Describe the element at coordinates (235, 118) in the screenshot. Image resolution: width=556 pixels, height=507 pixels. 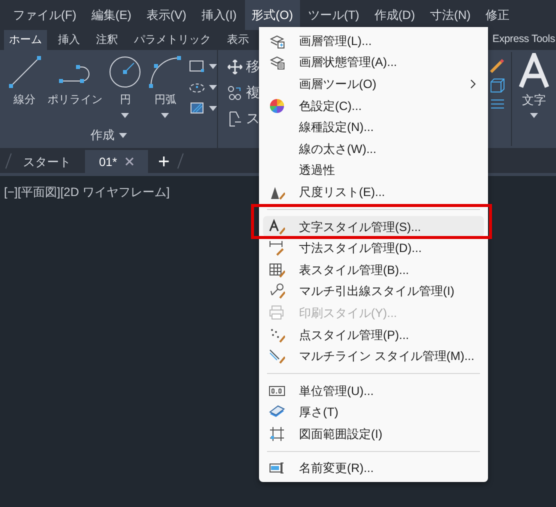
I see `stretch-icon` at that location.